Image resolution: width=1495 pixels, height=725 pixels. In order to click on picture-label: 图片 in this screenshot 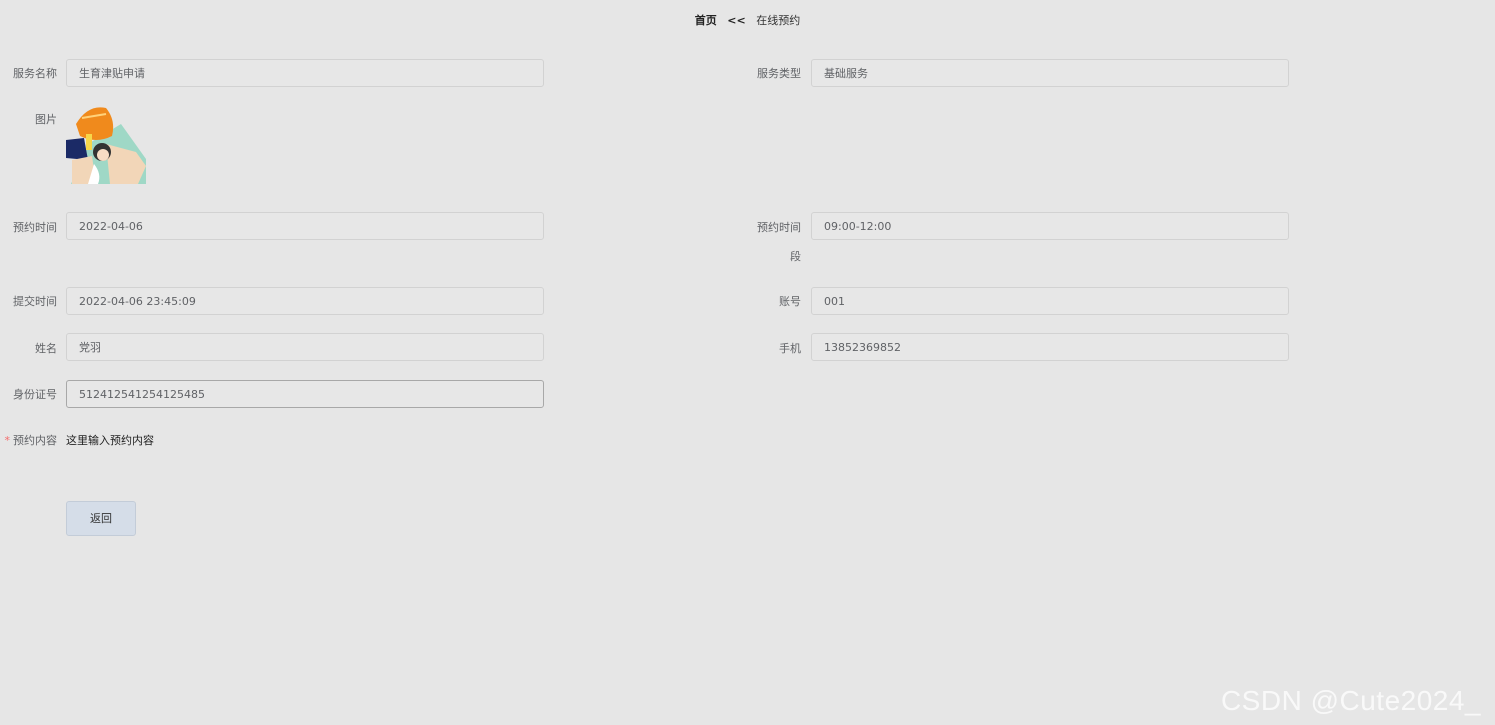, I will do `click(46, 119)`.